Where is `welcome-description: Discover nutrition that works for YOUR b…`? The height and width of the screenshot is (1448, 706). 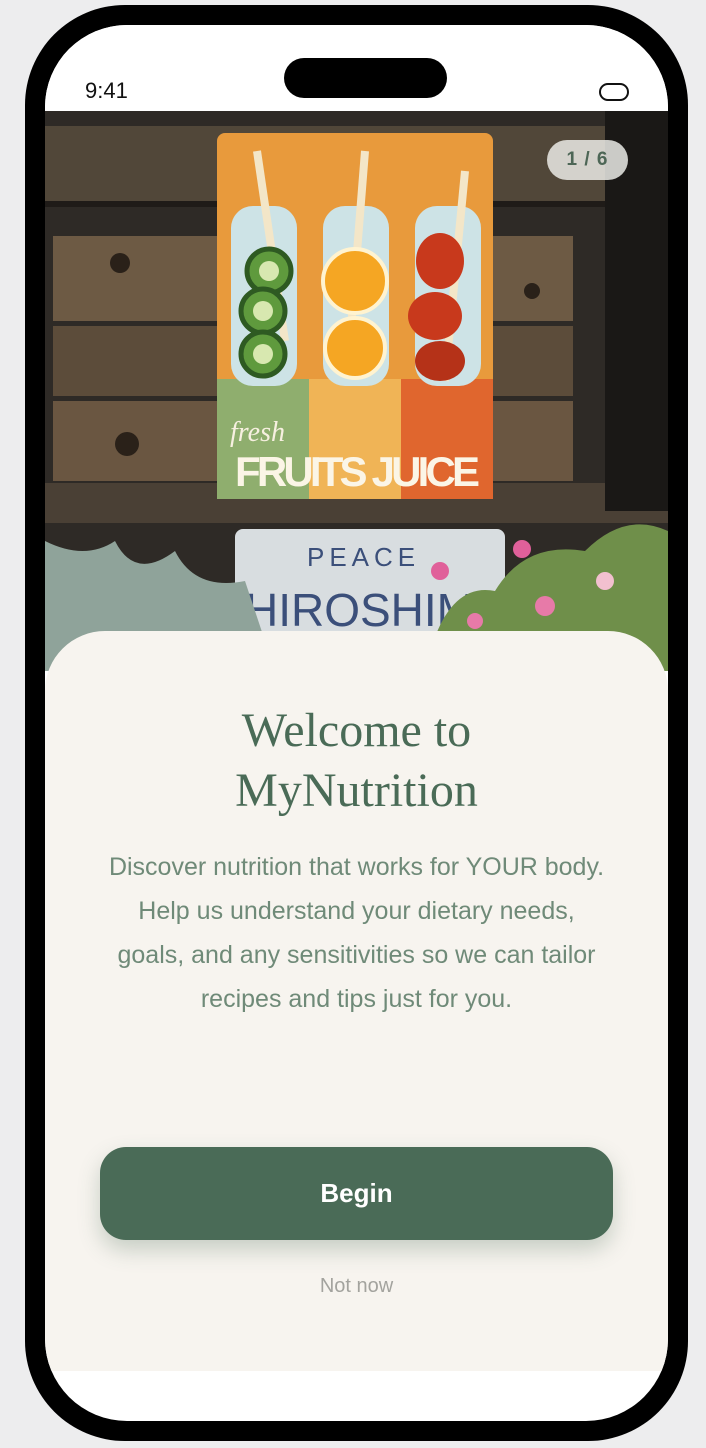 welcome-description: Discover nutrition that works for YOUR b… is located at coordinates (356, 933).